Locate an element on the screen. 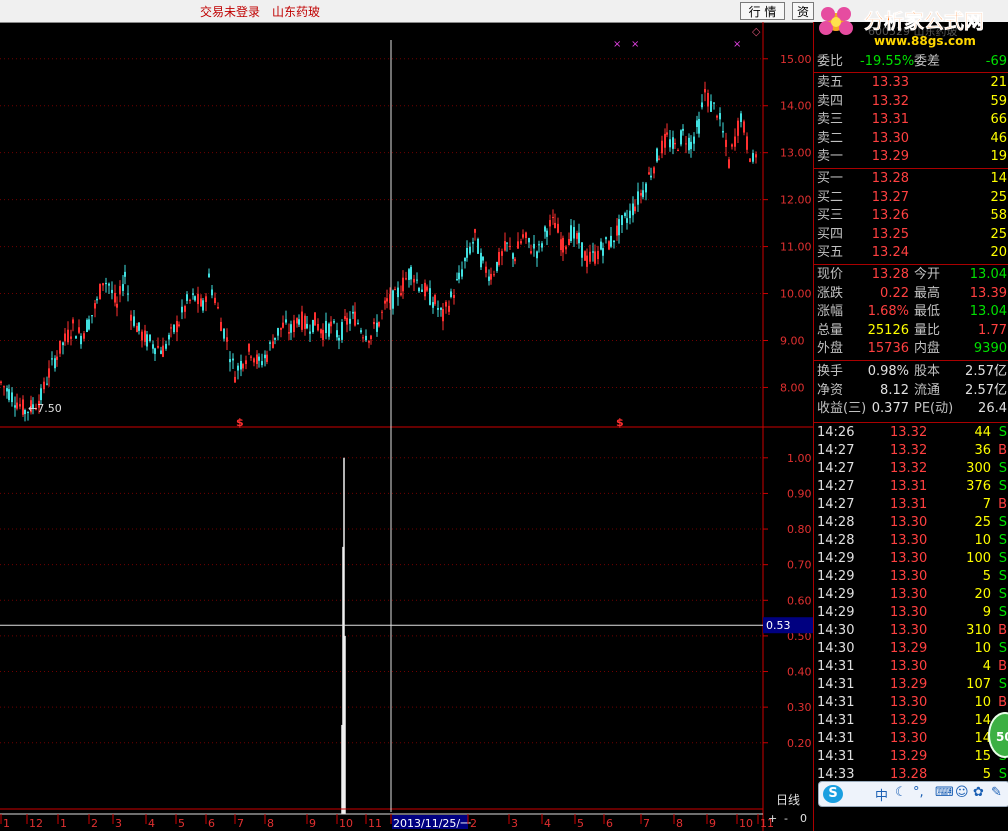 Image resolution: width=1008 pixels, height=831 pixels. kline-ytick: 12.00 is located at coordinates (796, 200).